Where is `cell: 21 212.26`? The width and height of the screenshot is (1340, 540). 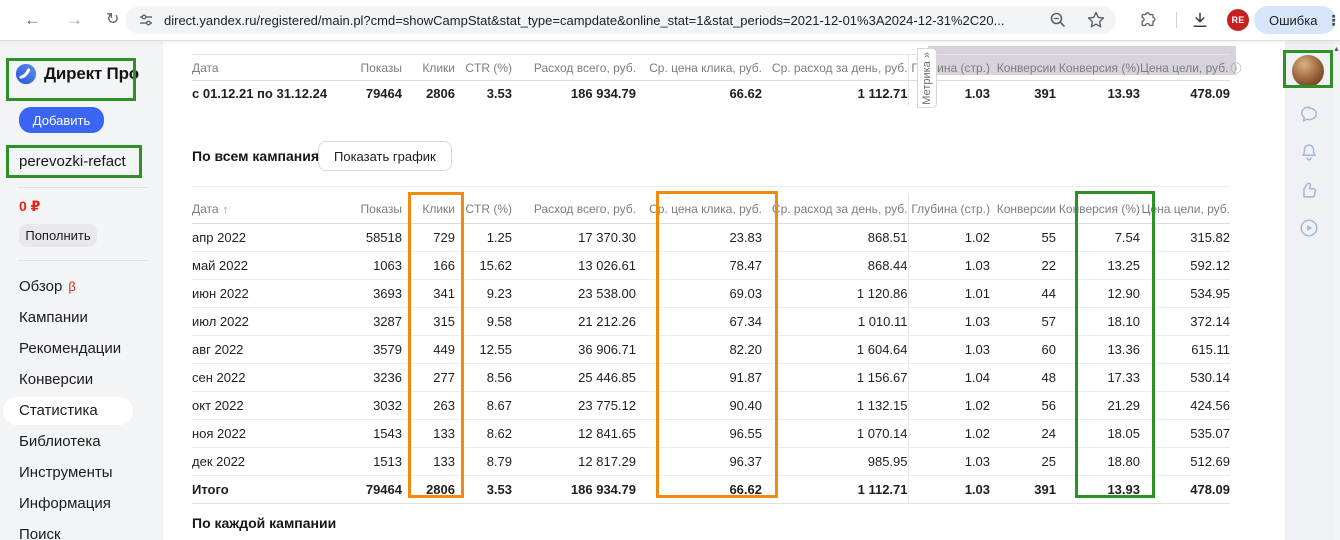
cell: 21 212.26 is located at coordinates (574, 321).